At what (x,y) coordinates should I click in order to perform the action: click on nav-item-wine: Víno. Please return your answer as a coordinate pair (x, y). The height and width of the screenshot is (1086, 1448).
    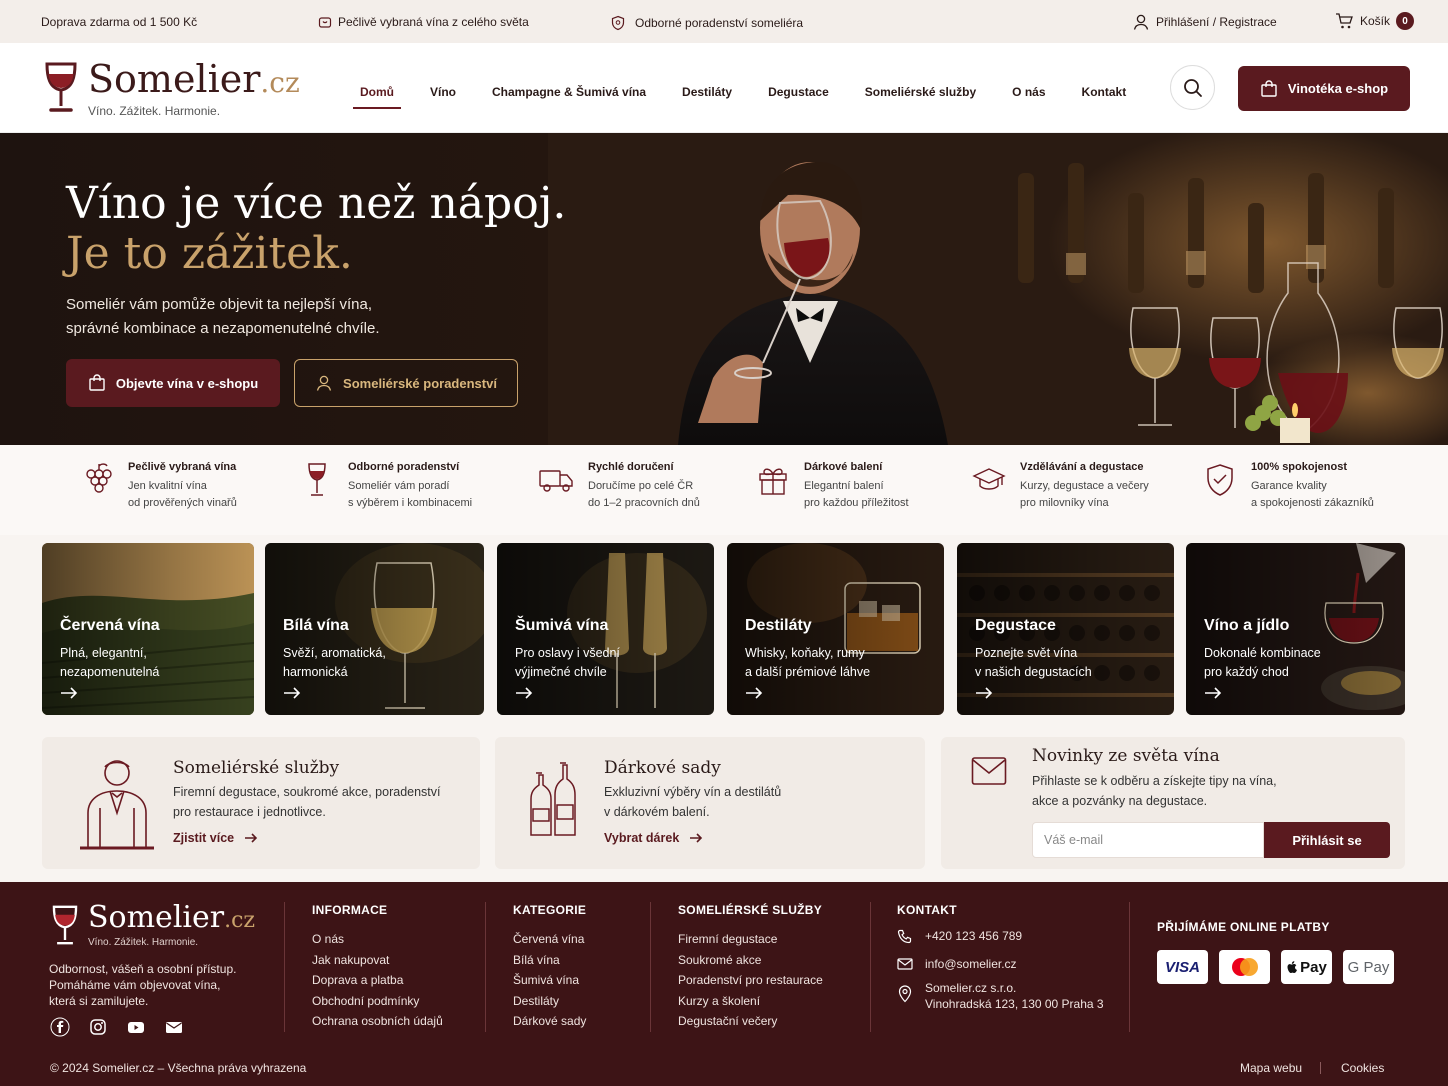
    Looking at the image, I should click on (443, 99).